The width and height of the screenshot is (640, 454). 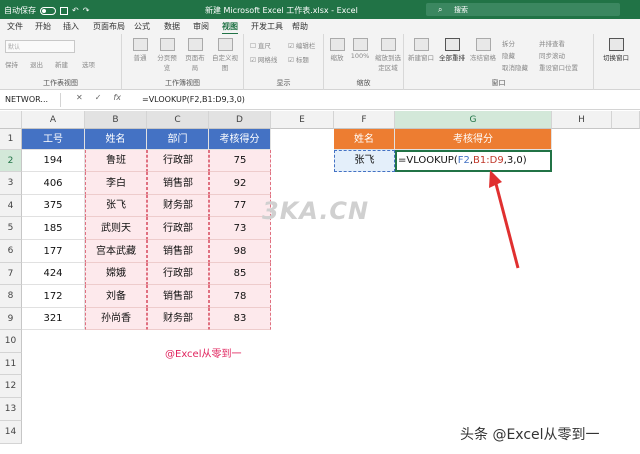 I want to click on formula-input: =VLOOKUP(F2,B1:D9,3,0), so click(x=193, y=99).